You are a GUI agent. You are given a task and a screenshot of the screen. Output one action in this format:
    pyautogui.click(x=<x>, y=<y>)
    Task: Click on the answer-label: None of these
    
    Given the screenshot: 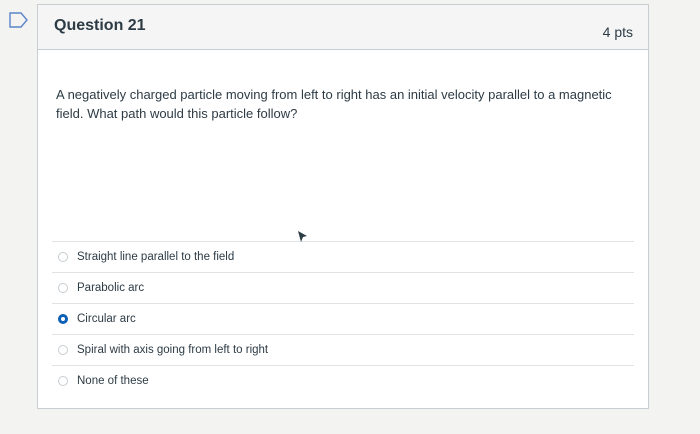 What is the action you would take?
    pyautogui.click(x=113, y=381)
    